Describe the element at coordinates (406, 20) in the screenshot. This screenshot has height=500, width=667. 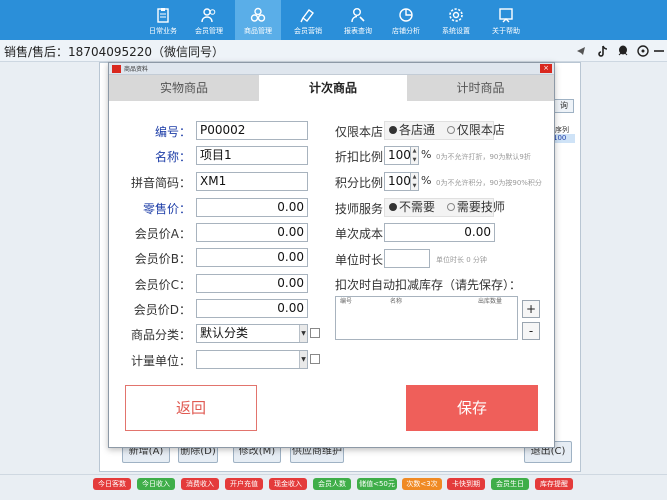
I see `nav-store-analysis: 店铺分析` at that location.